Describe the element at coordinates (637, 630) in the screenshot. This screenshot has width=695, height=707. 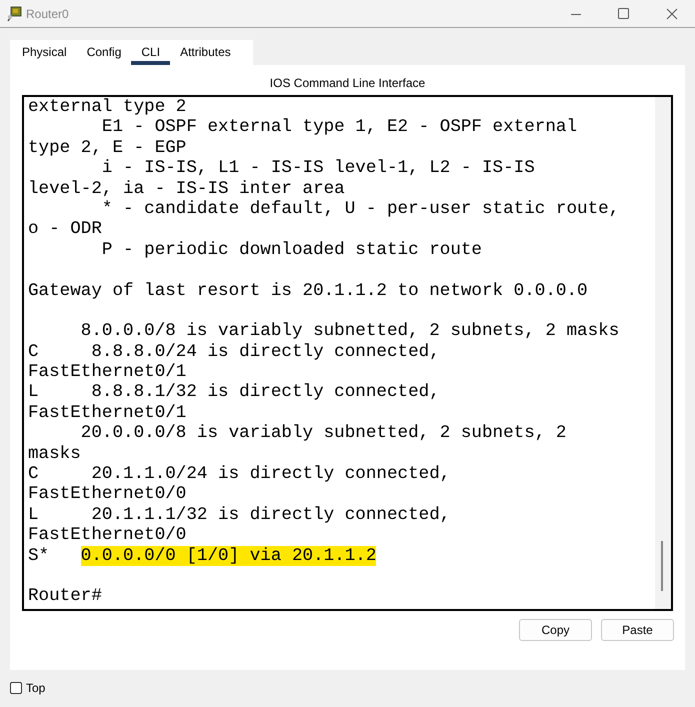
I see `action-button: Paste` at that location.